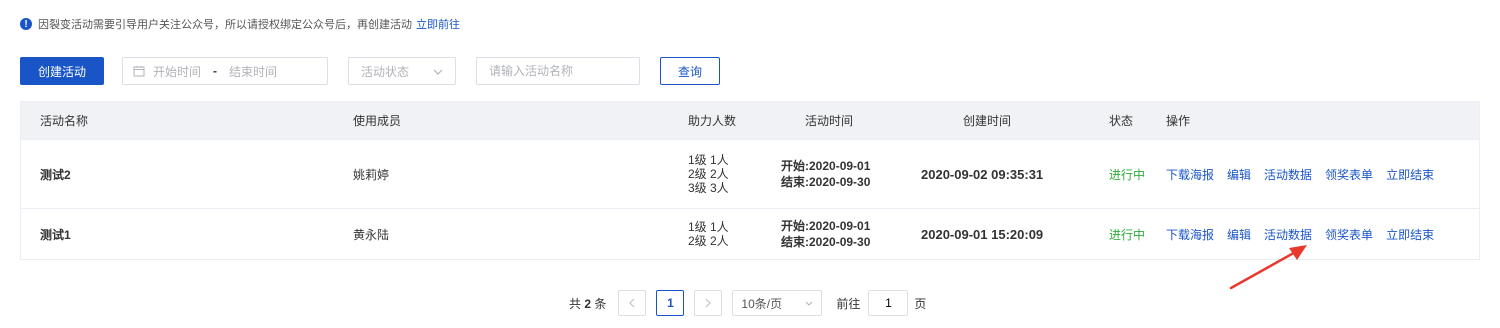 The height and width of the screenshot is (328, 1500). What do you see at coordinates (600, 303) in the screenshot?
I see `total-suffix: 条` at bounding box center [600, 303].